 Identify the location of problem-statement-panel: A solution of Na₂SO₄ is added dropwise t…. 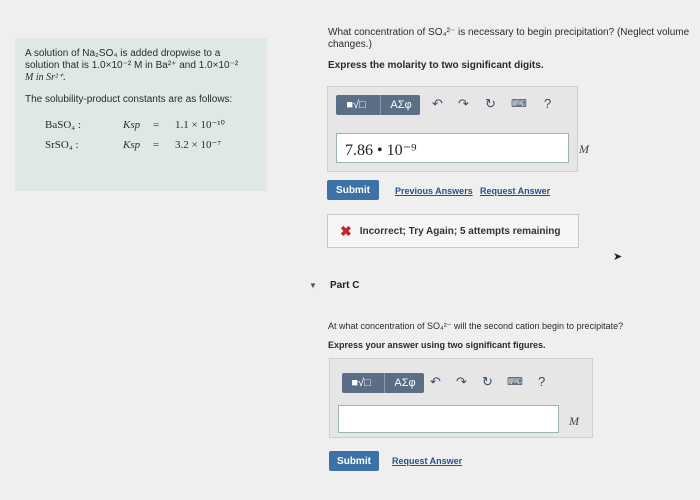
(141, 114).